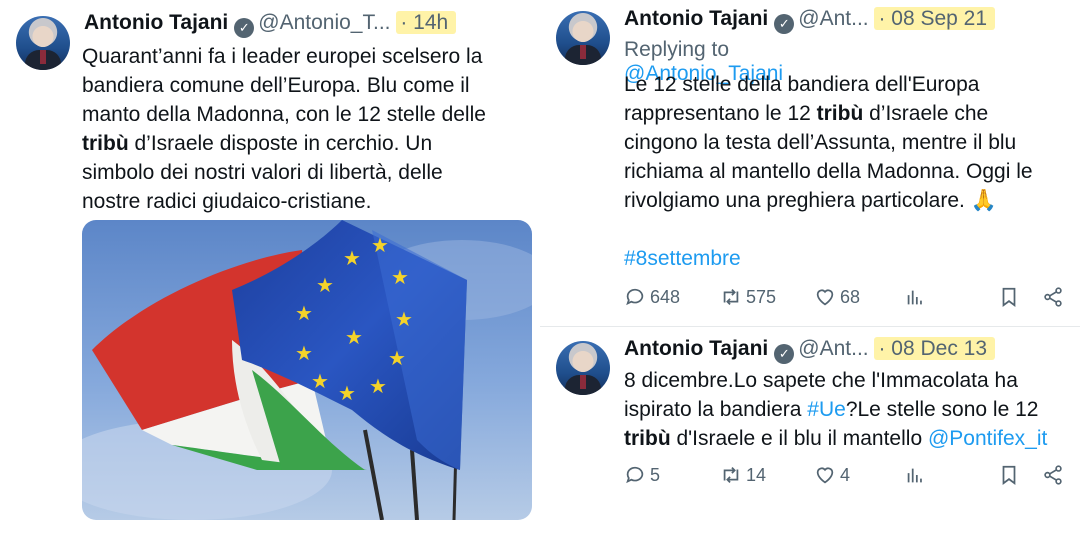 The width and height of the screenshot is (1080, 534). Describe the element at coordinates (926, 113) in the screenshot. I see `text-segment: d’Israele che` at that location.